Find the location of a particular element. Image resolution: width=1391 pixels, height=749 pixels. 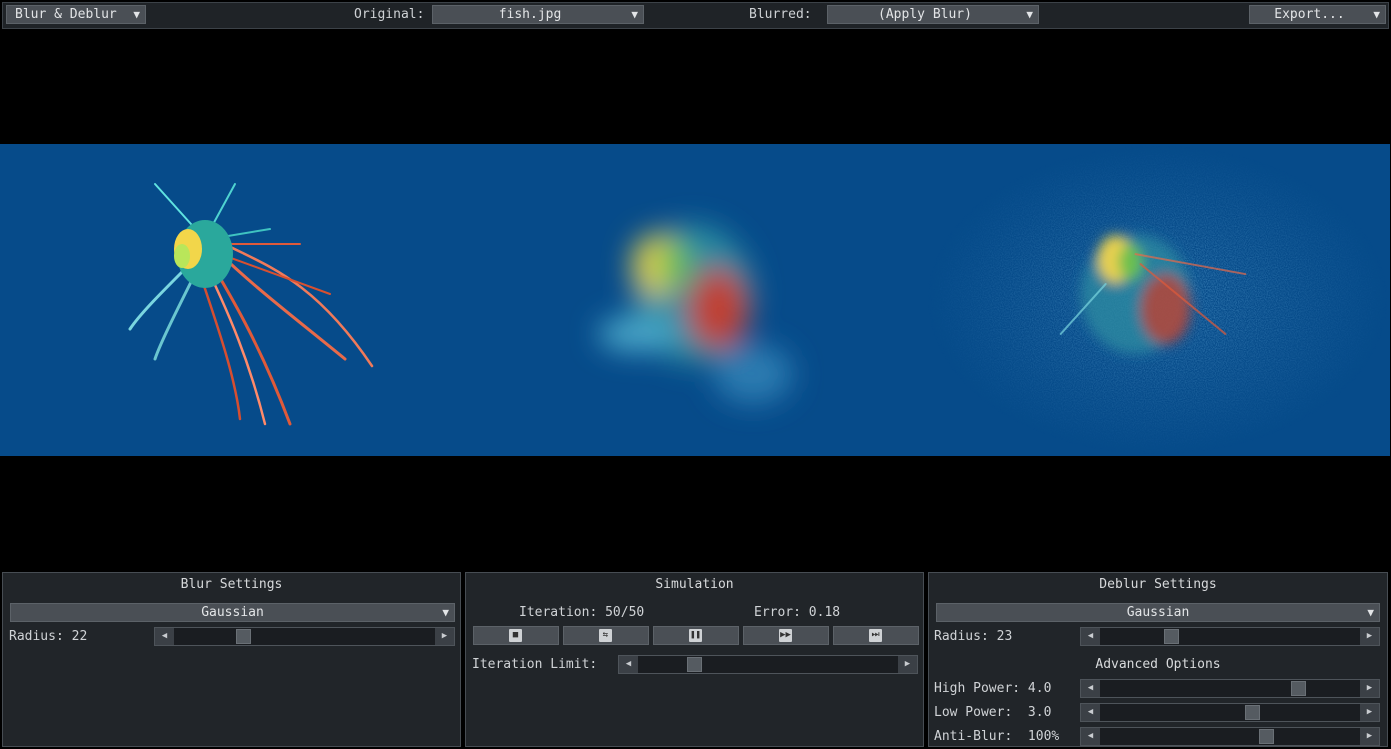

loop-icon: ⇆ is located at coordinates (605, 635).